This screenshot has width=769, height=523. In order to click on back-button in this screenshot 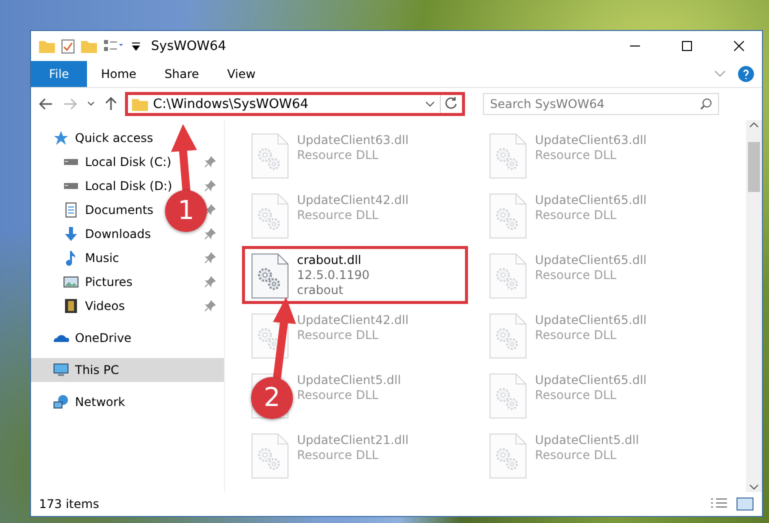, I will do `click(46, 104)`.